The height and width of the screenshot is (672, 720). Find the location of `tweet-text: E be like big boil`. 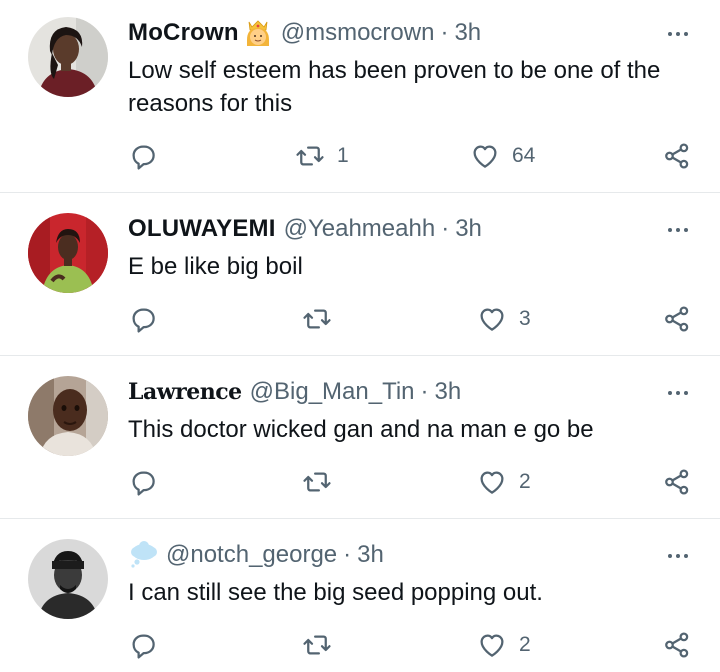

tweet-text: E be like big boil is located at coordinates (215, 266).